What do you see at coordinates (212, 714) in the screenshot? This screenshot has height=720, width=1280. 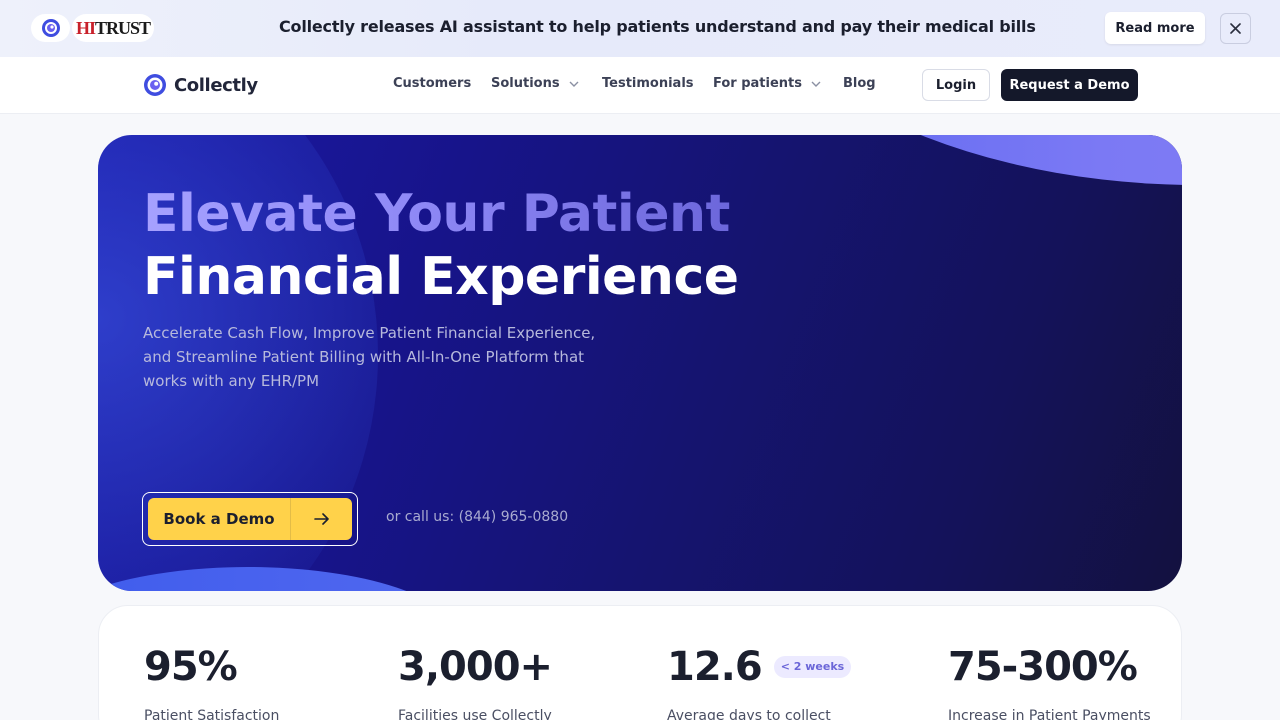 I see `stat-label: Patient Satisfaction` at bounding box center [212, 714].